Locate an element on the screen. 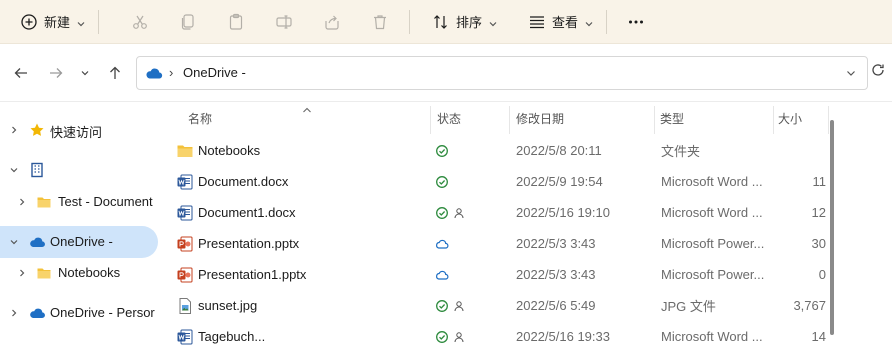 This screenshot has width=892, height=352. column-header-modified: 修改日期 is located at coordinates (585, 118).